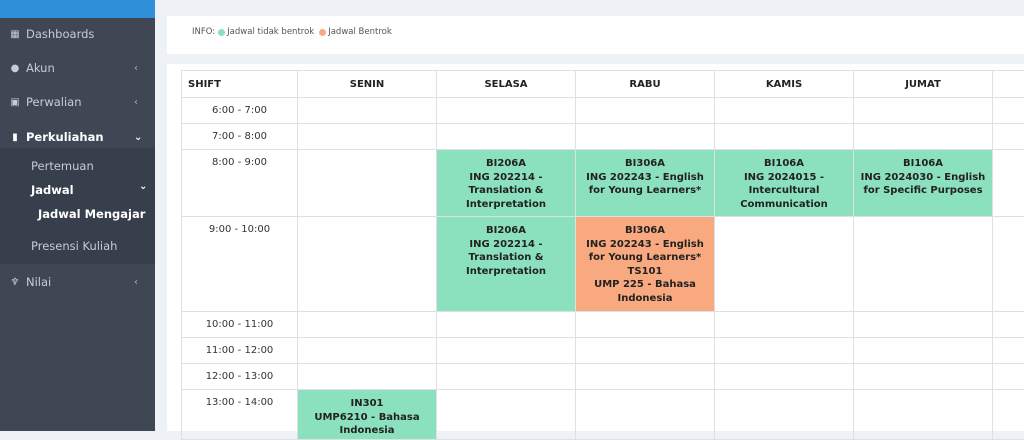 Image resolution: width=1024 pixels, height=440 pixels. What do you see at coordinates (240, 415) in the screenshot?
I see `shift-time: 13:00 - 14:00` at bounding box center [240, 415].